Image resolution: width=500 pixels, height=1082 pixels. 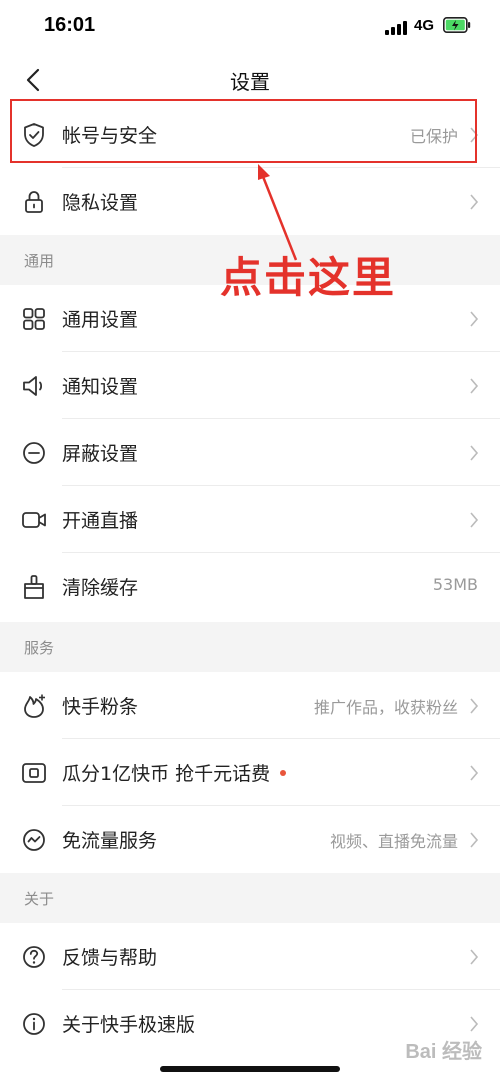 What do you see at coordinates (455, 584) in the screenshot?
I see `cache-size: 53MB` at bounding box center [455, 584].